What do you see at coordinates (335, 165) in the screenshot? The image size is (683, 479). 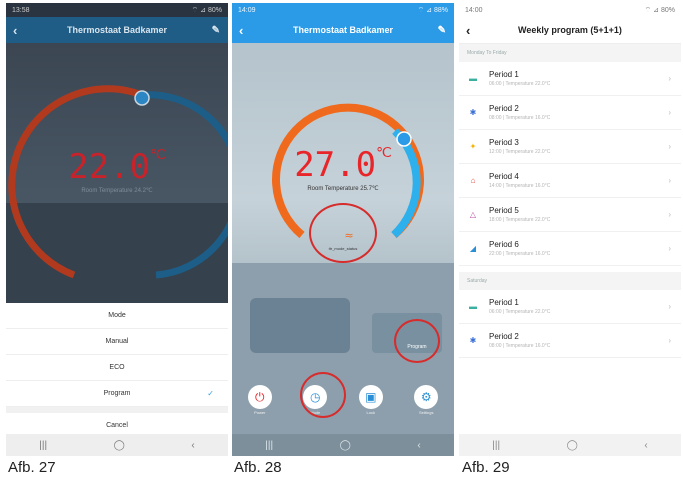 I see `temperature-value: 27.0` at bounding box center [335, 165].